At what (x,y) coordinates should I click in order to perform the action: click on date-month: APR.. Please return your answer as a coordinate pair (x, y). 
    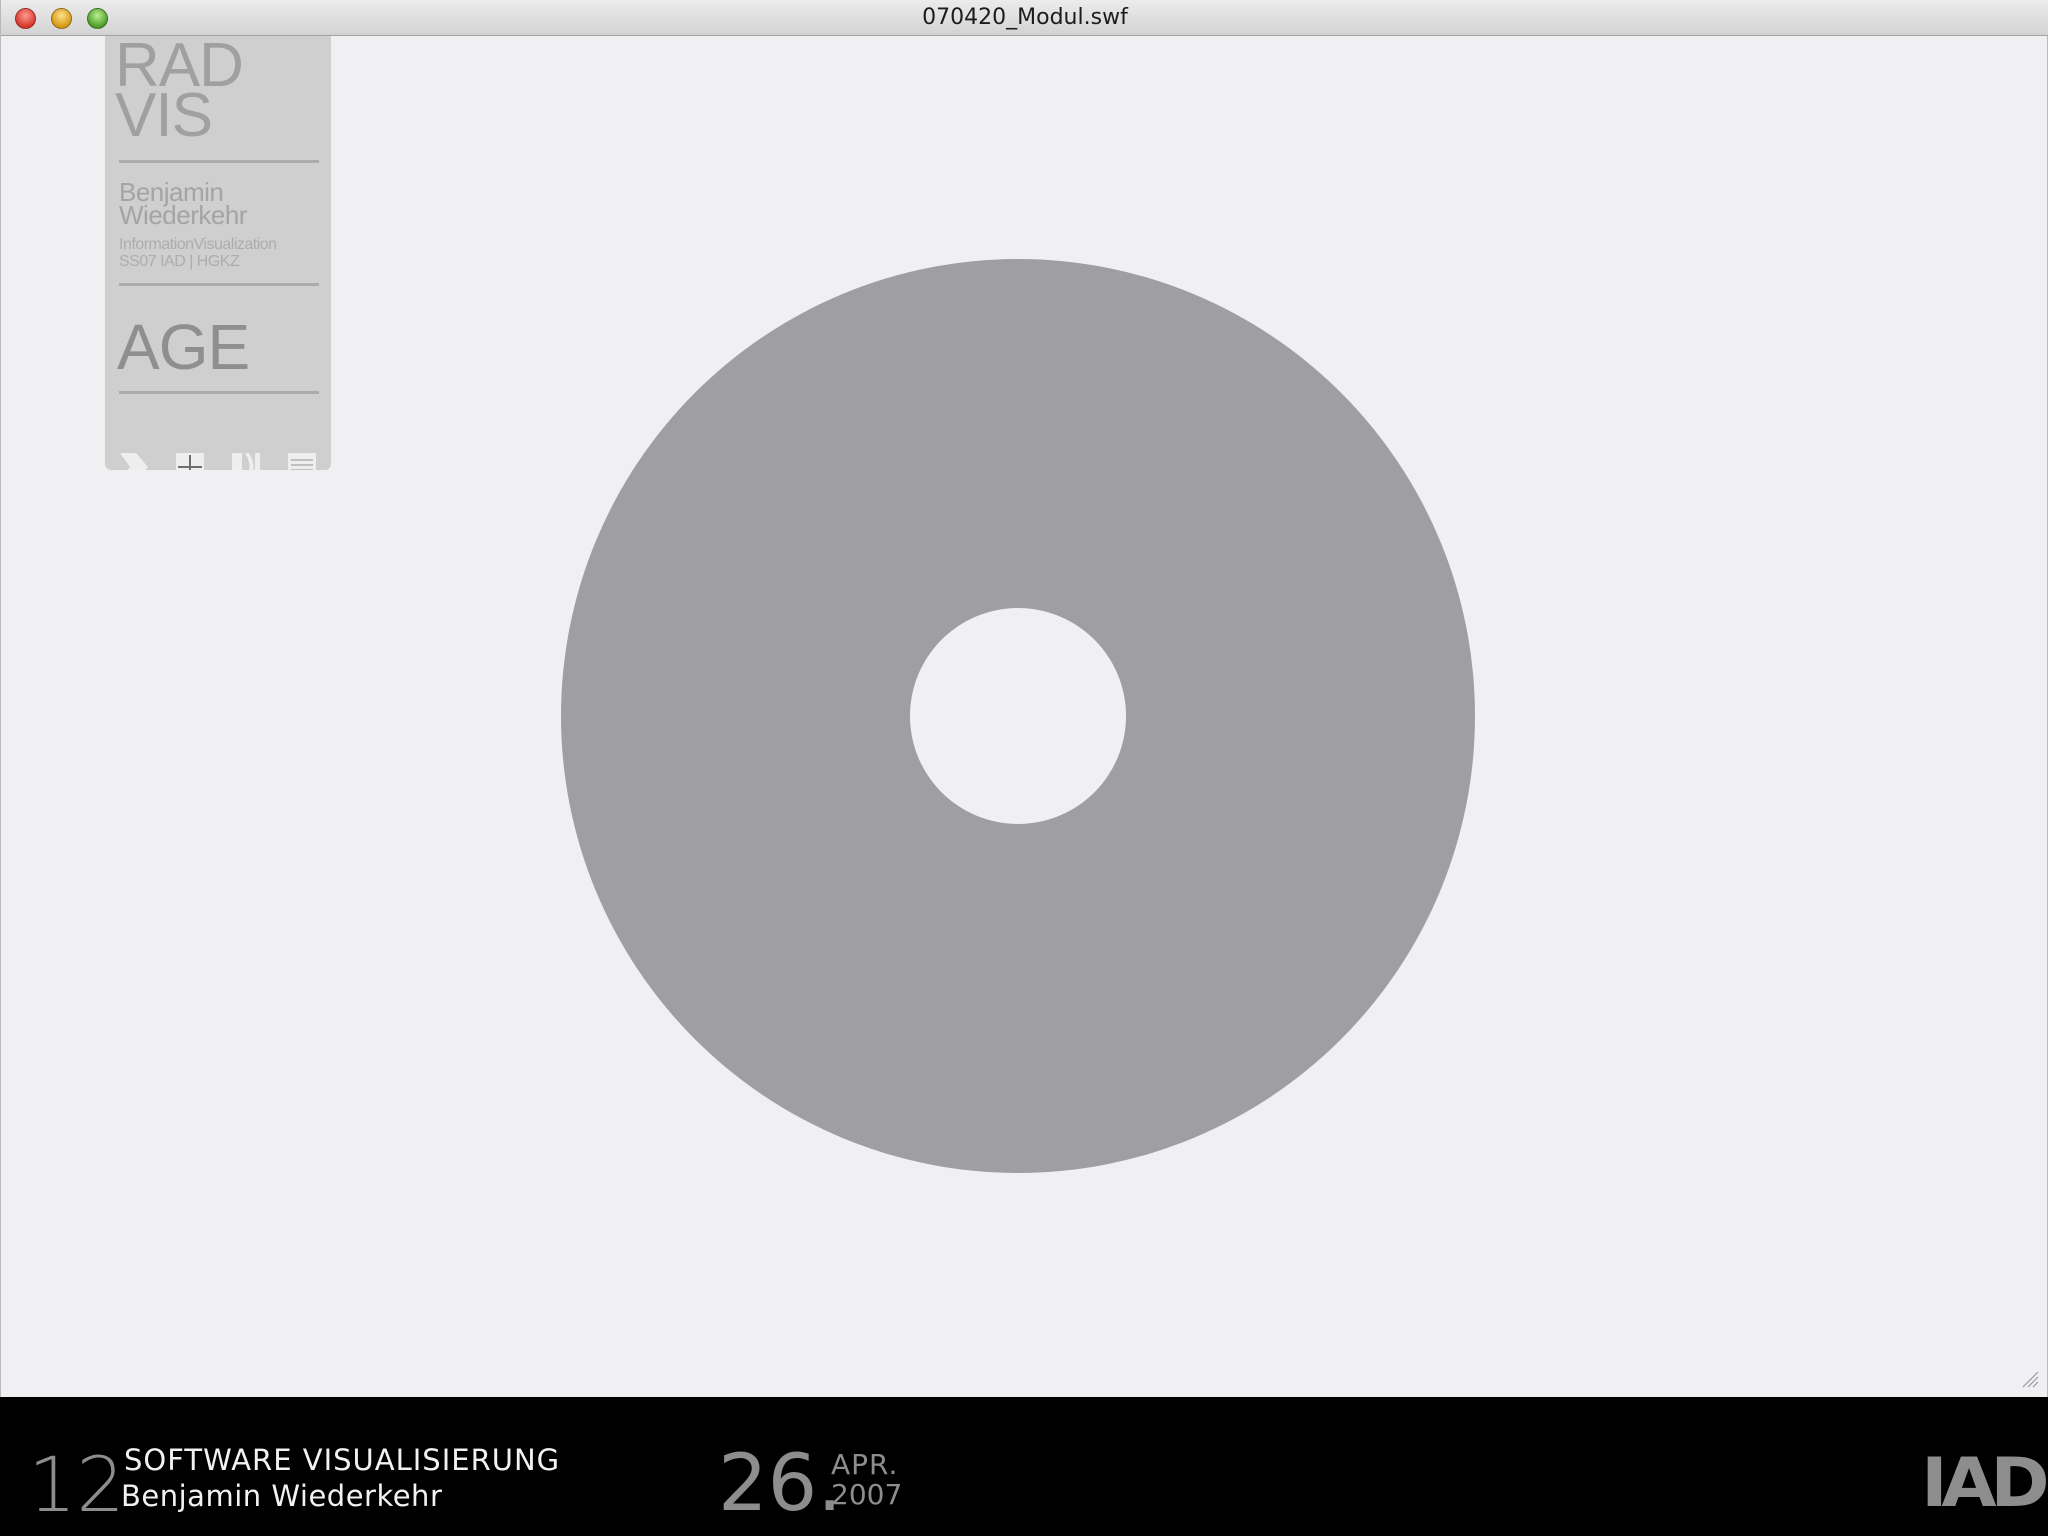
    Looking at the image, I should click on (865, 1464).